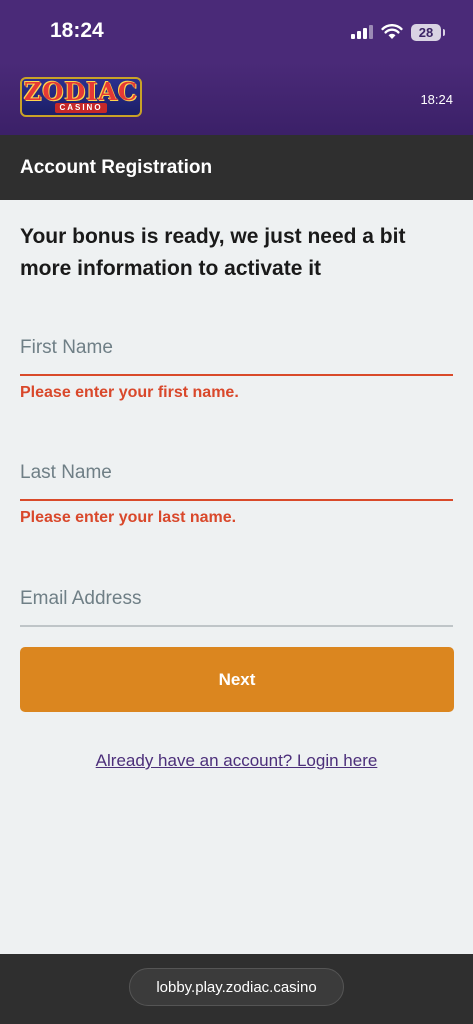  I want to click on page-title: Account Registration, so click(116, 167).